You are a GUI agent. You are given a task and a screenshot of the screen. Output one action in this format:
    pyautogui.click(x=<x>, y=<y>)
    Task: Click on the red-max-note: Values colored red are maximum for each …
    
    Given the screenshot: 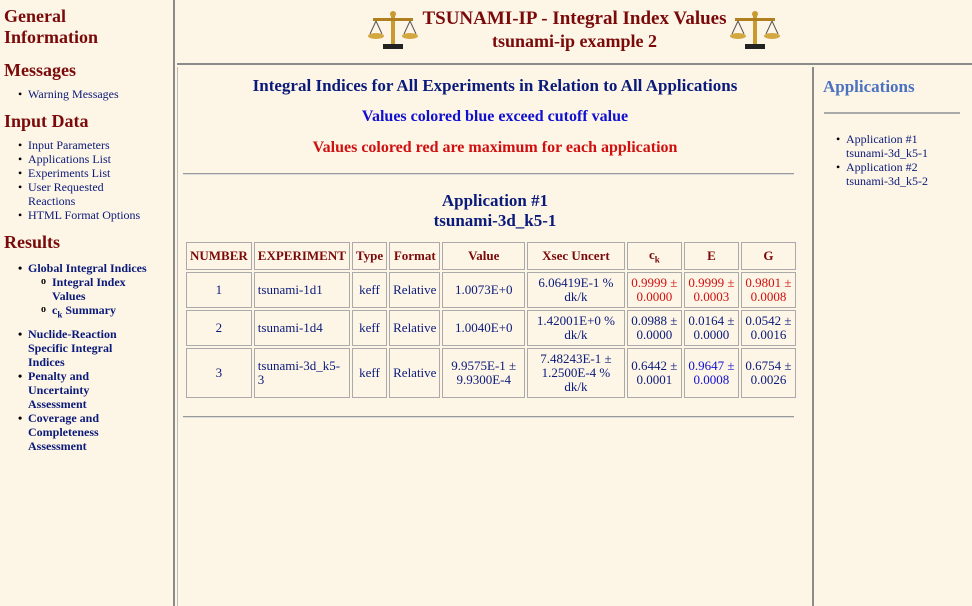 What is the action you would take?
    pyautogui.click(x=495, y=147)
    